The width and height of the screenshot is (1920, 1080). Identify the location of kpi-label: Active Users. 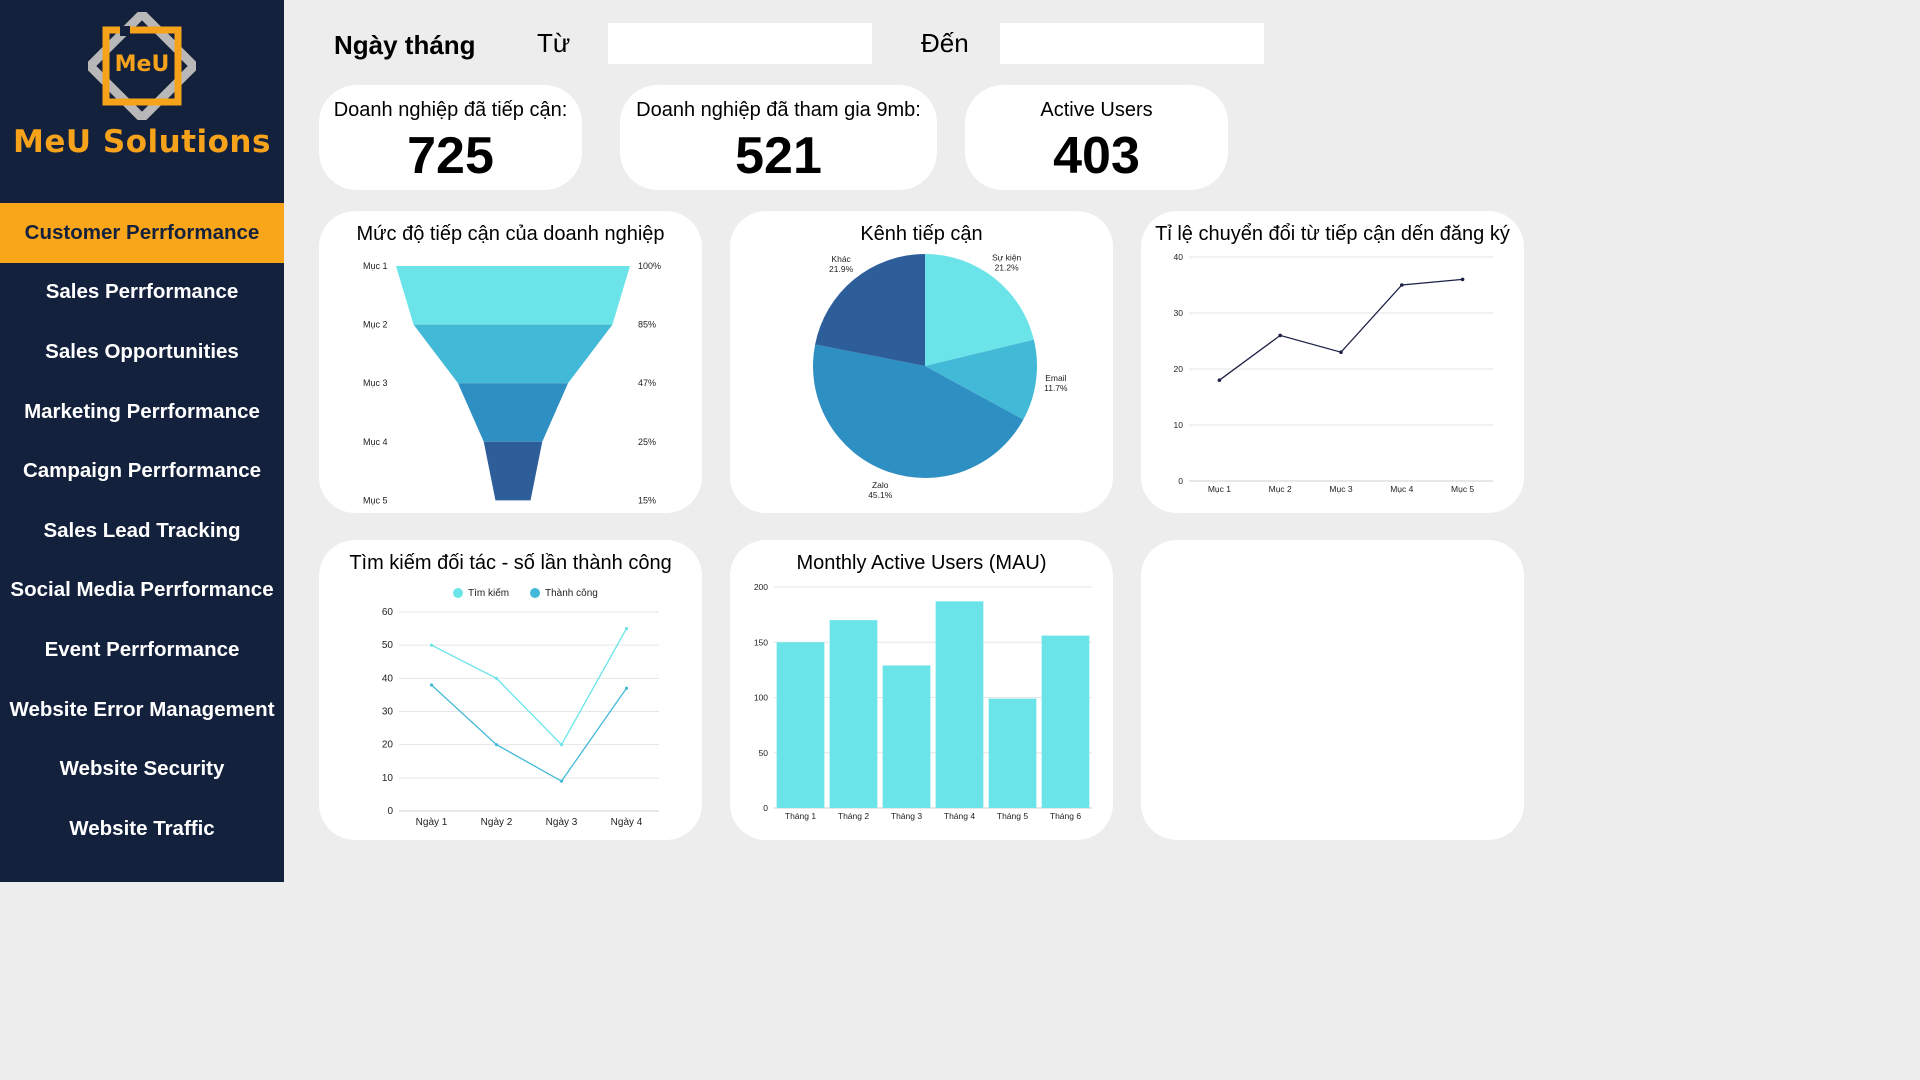
(1096, 110).